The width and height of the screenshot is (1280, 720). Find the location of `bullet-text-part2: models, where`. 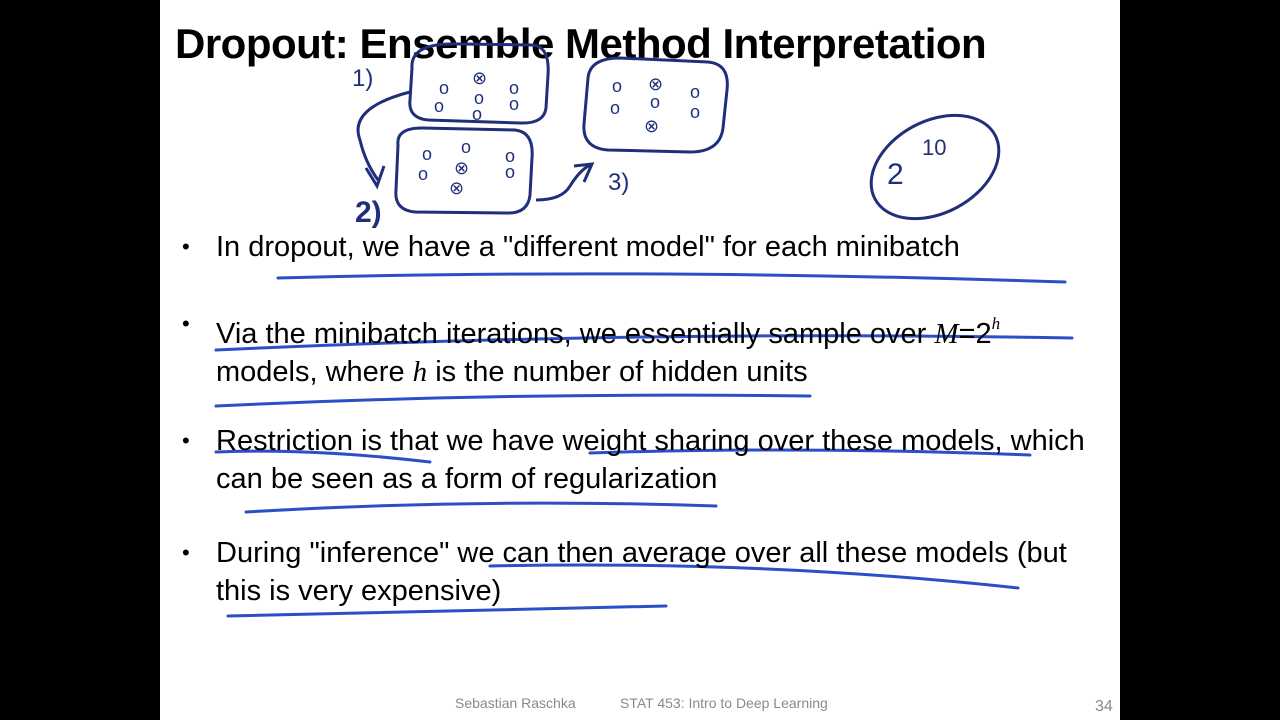

bullet-text-part2: models, where is located at coordinates (314, 372).